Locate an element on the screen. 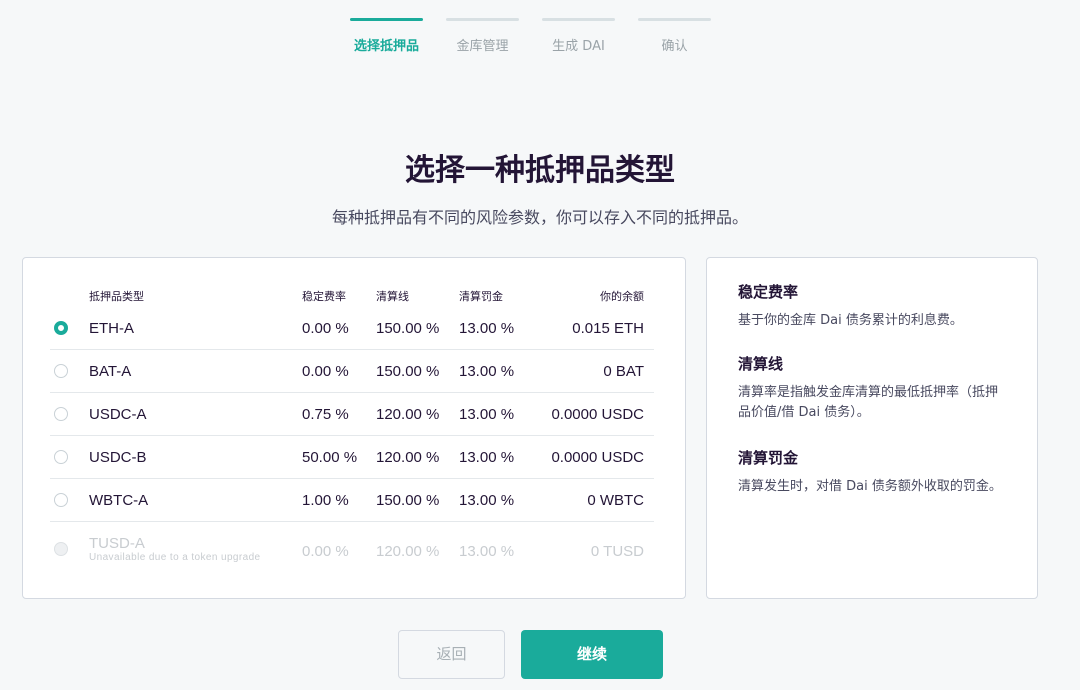 This screenshot has width=1080, height=690. step-label: 确认 is located at coordinates (674, 46).